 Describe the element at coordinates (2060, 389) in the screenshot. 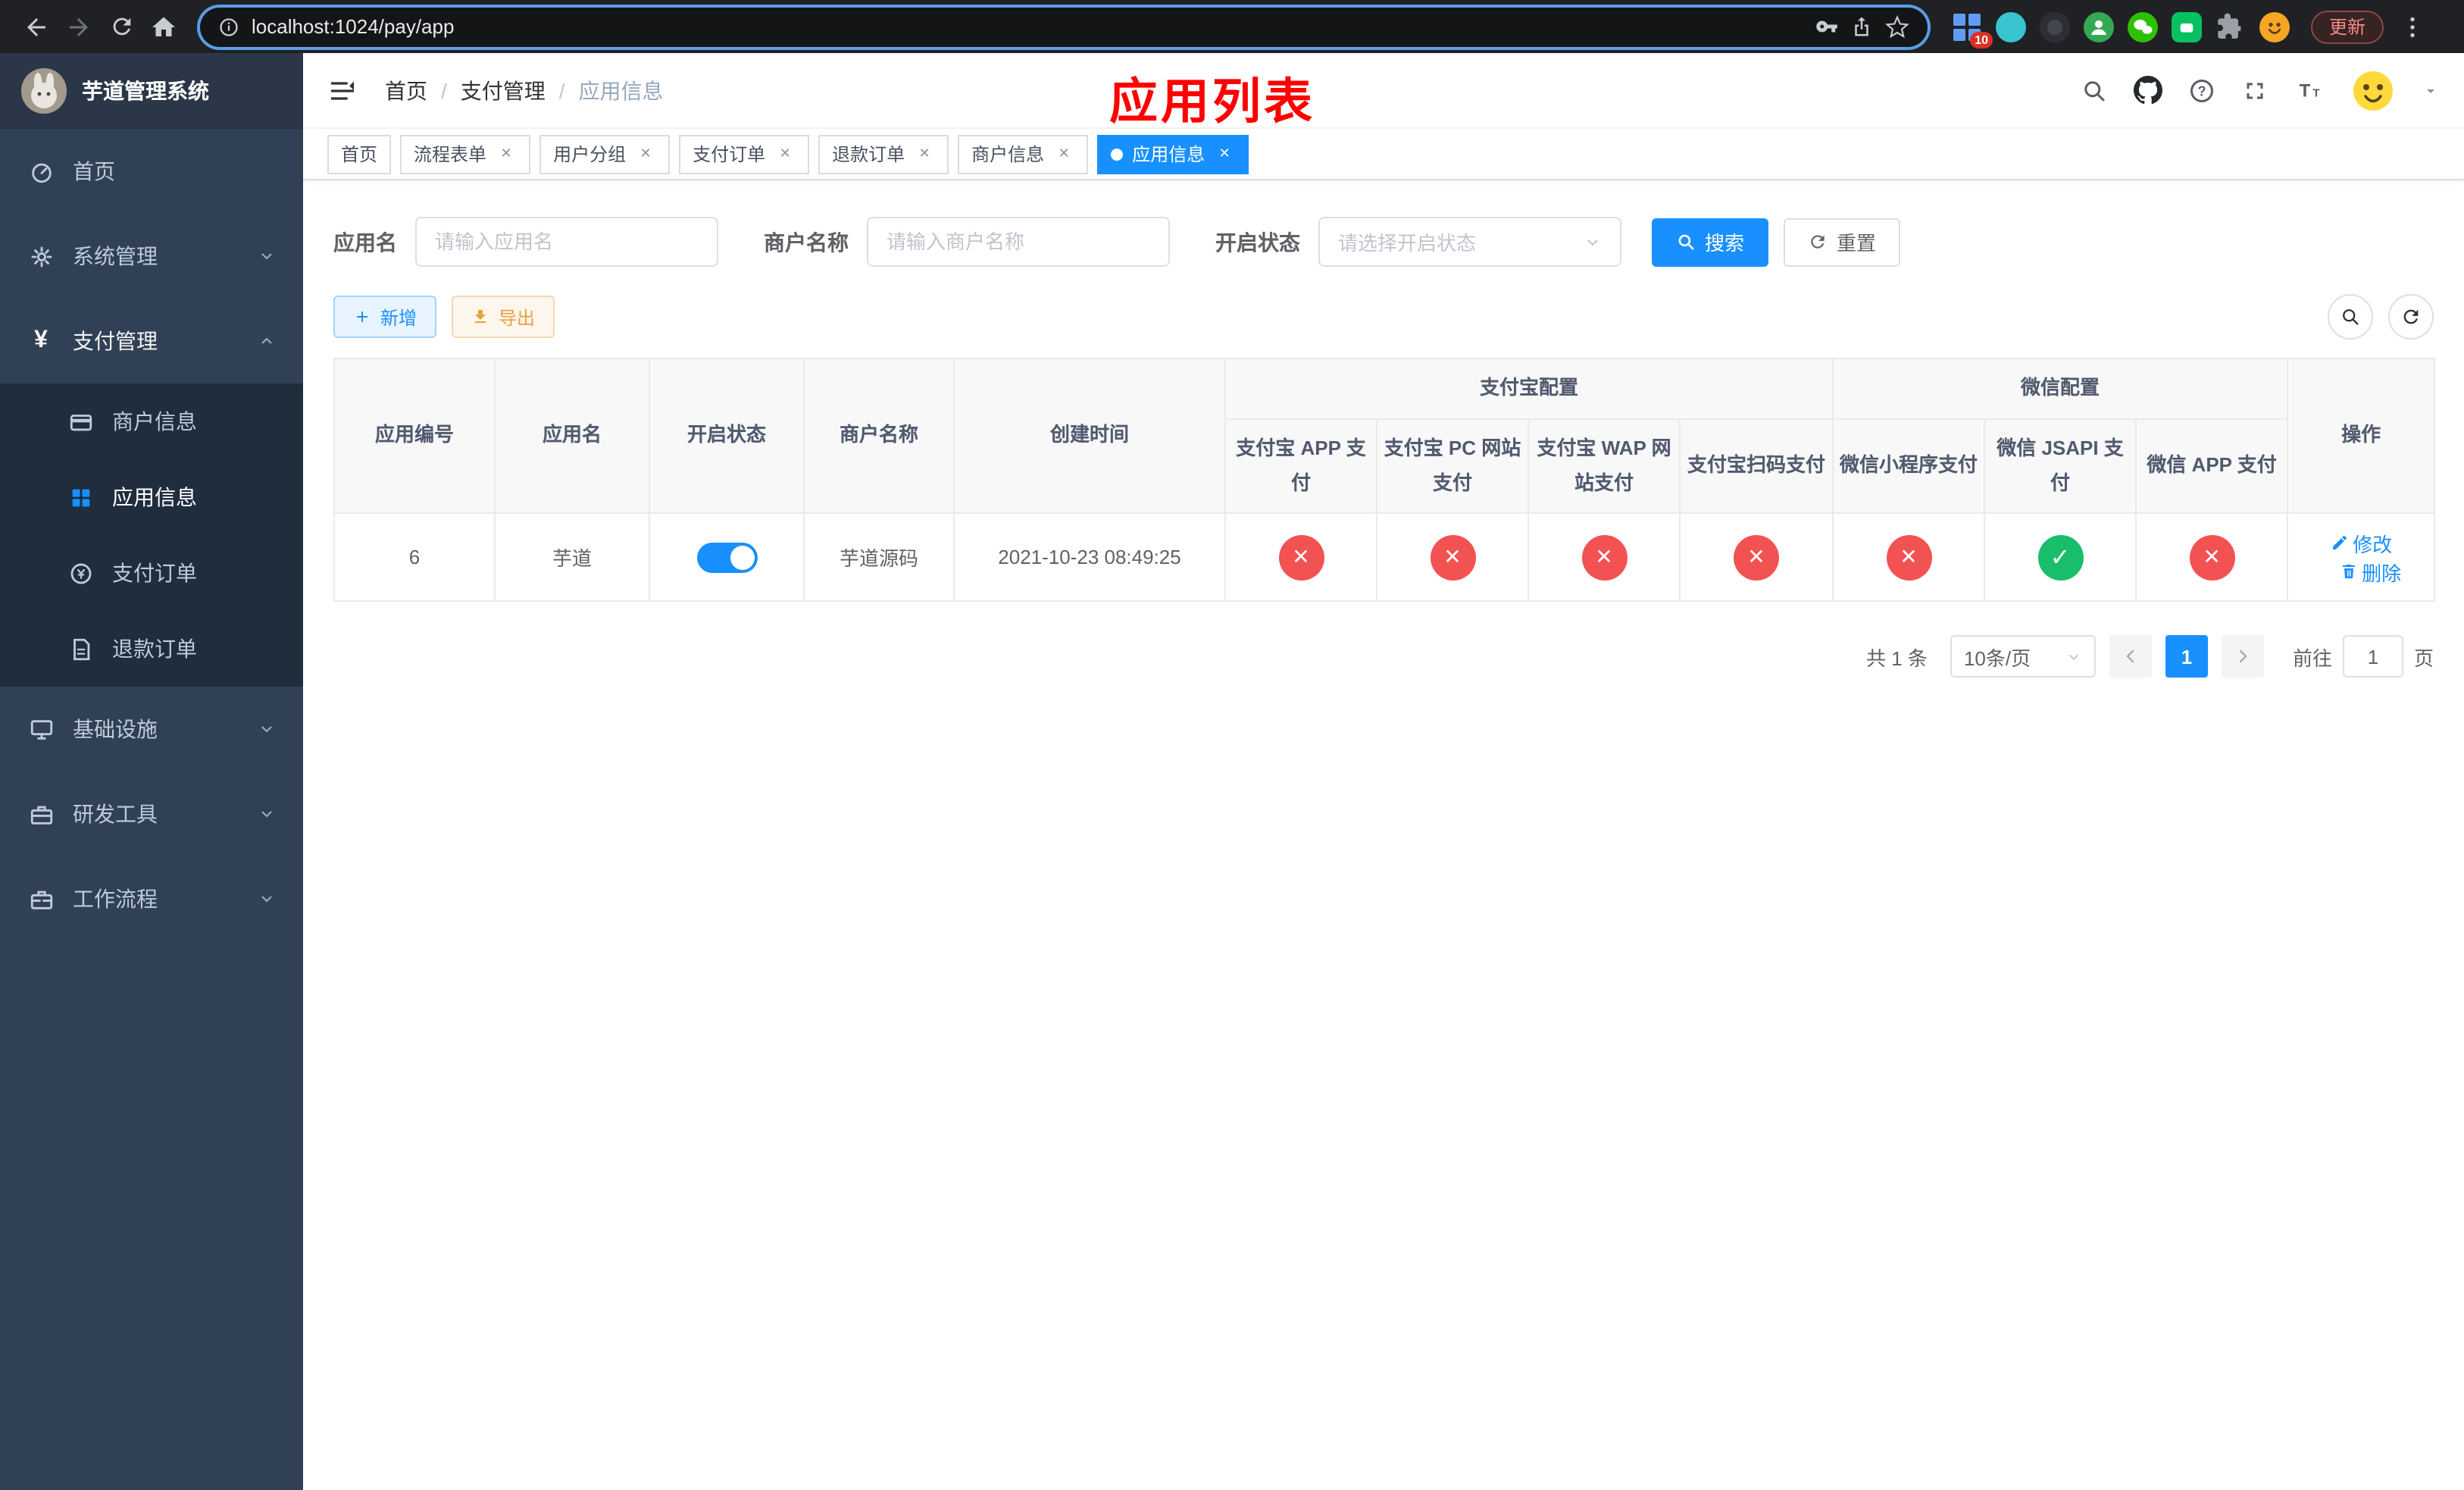

I see `col-group-wechat: 微信配置` at that location.